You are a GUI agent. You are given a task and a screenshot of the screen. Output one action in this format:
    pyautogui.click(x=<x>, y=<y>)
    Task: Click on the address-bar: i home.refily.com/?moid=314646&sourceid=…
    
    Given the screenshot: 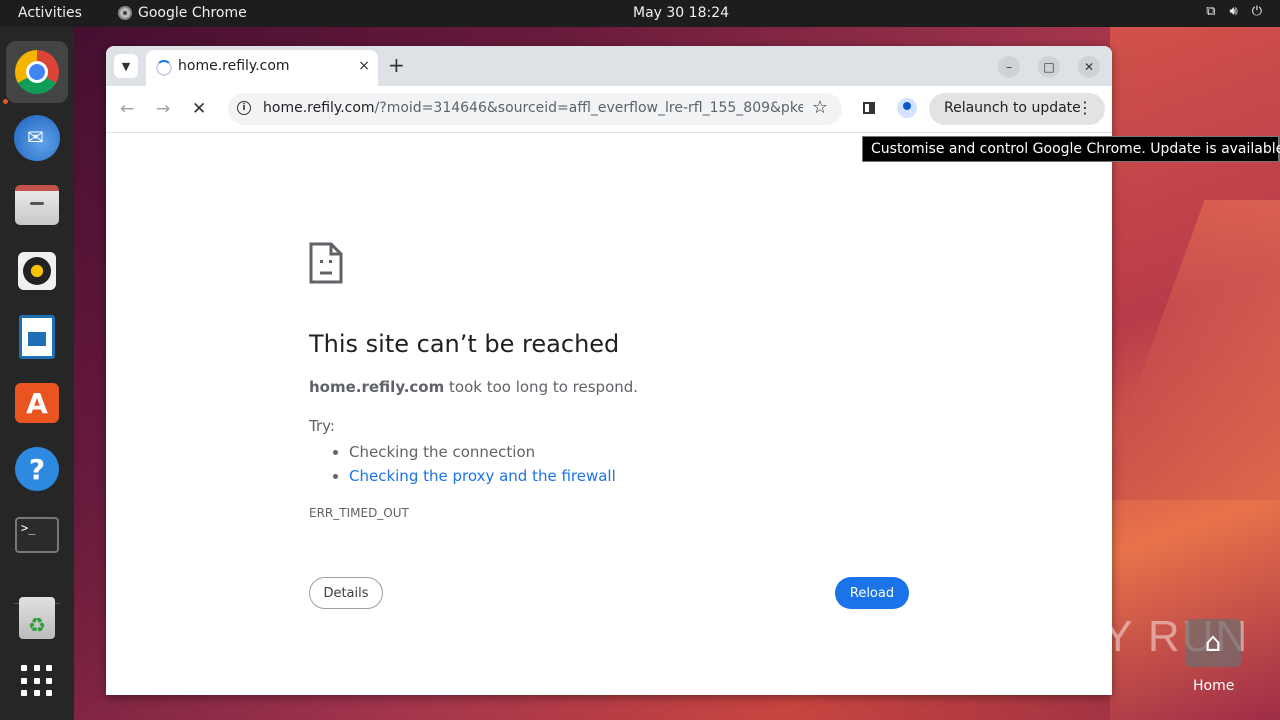 What is the action you would take?
    pyautogui.click(x=535, y=109)
    